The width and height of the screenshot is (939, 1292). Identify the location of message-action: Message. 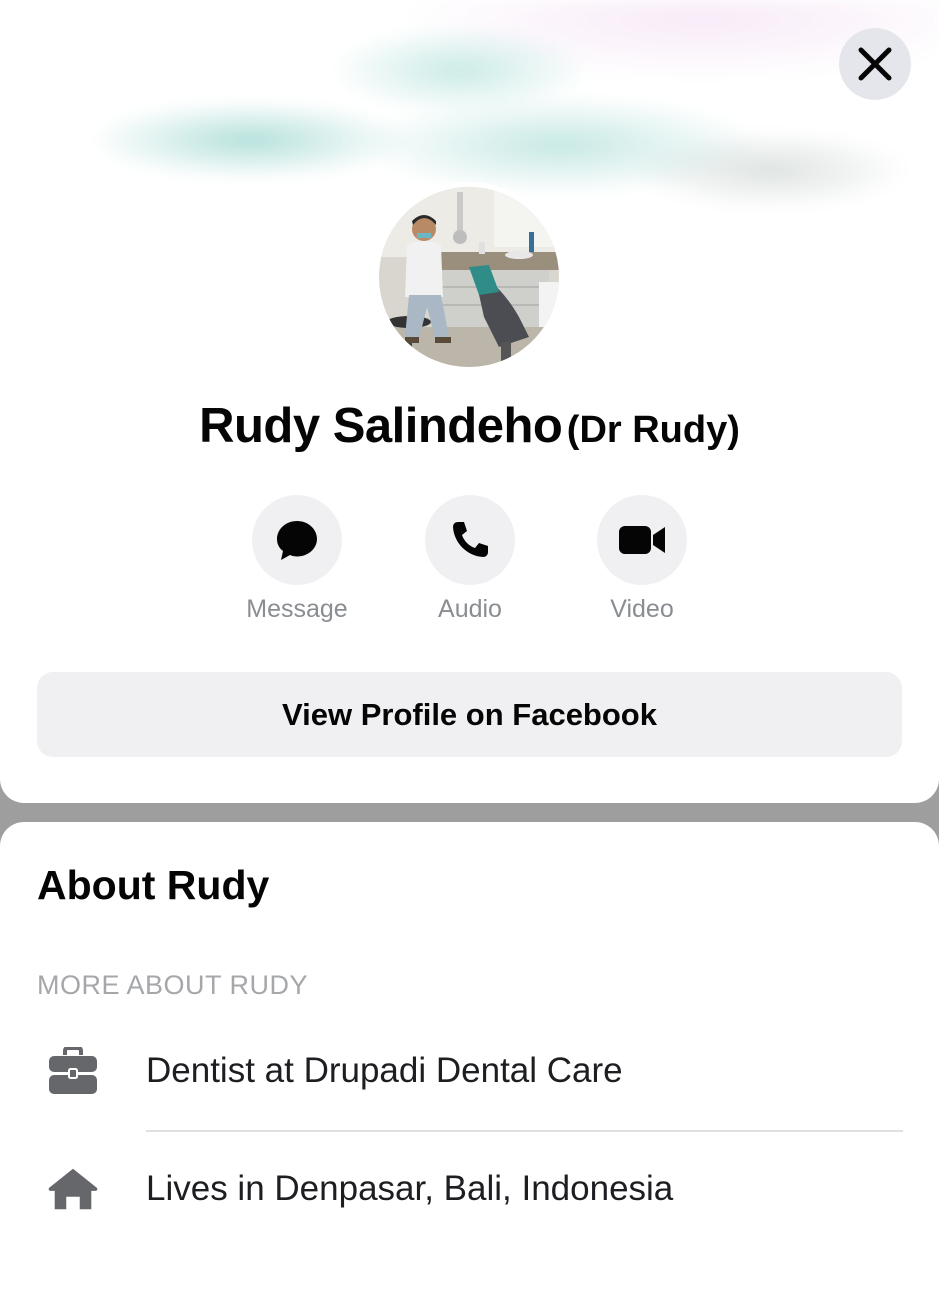
(297, 559).